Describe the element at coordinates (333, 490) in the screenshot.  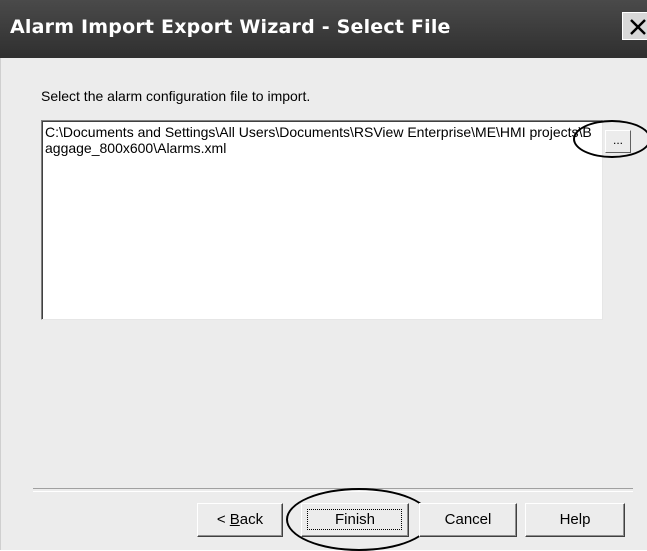
I see `footer-separator` at that location.